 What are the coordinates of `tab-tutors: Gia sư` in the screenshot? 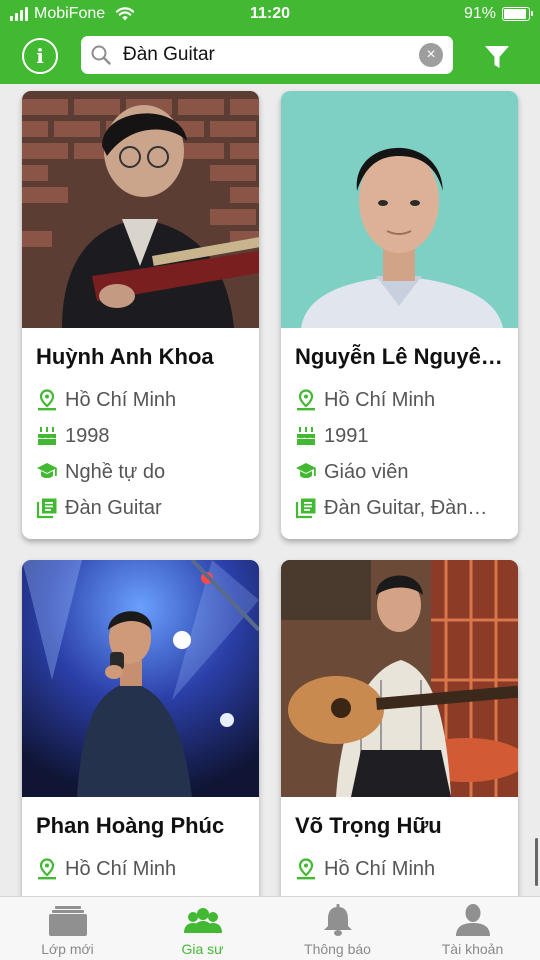 It's located at (202, 928).